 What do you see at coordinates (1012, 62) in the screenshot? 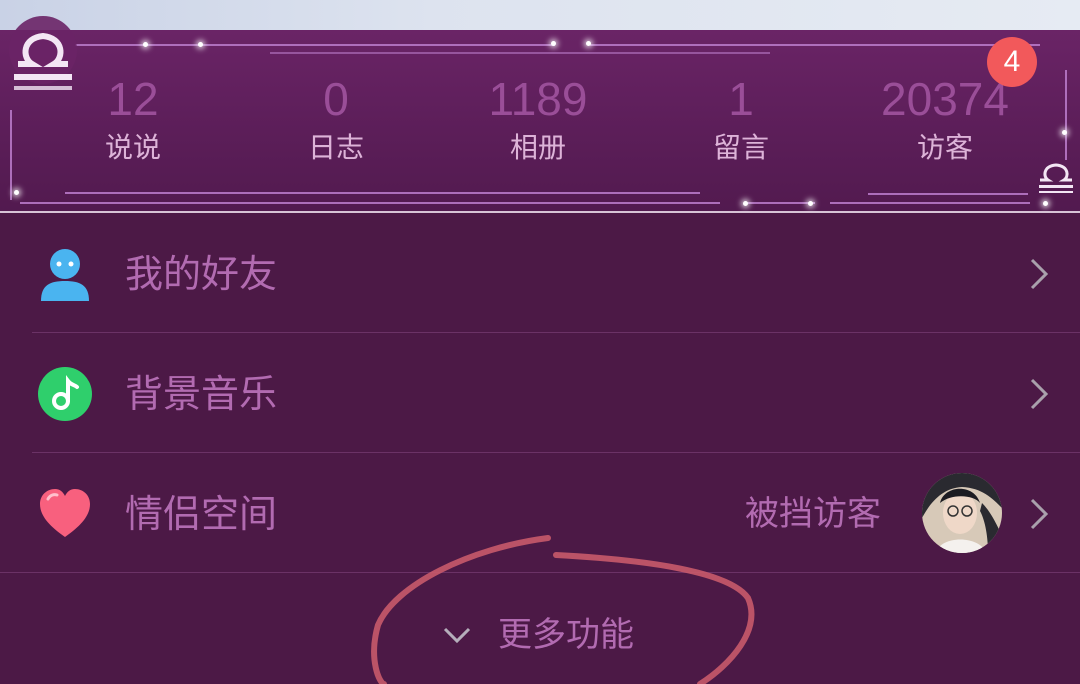
I see `notification-badge: 4` at bounding box center [1012, 62].